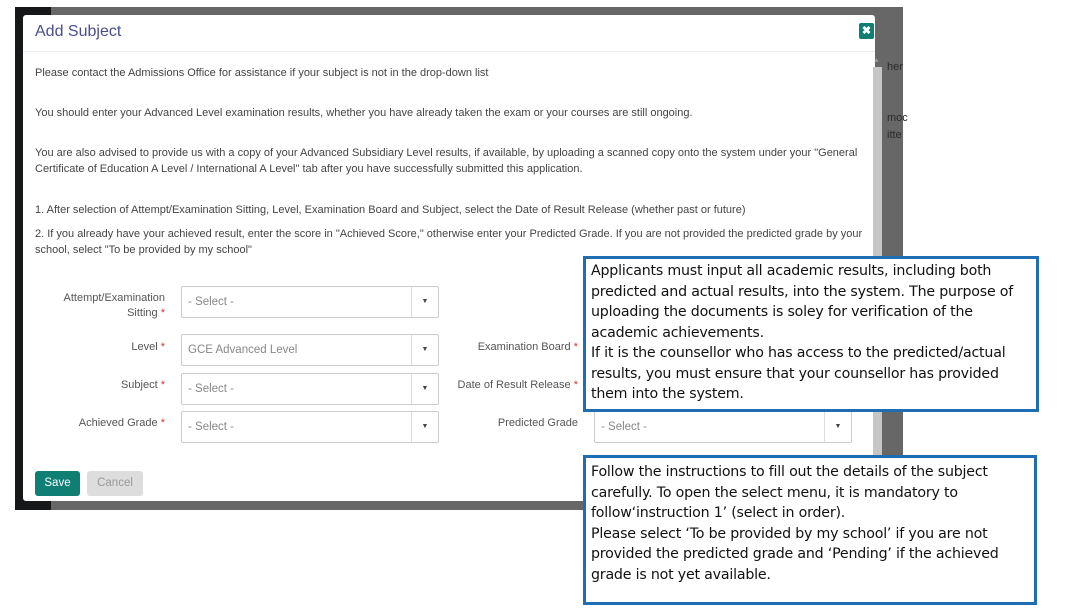  Describe the element at coordinates (517, 385) in the screenshot. I see `release-date-label: Date of Result Release *` at that location.